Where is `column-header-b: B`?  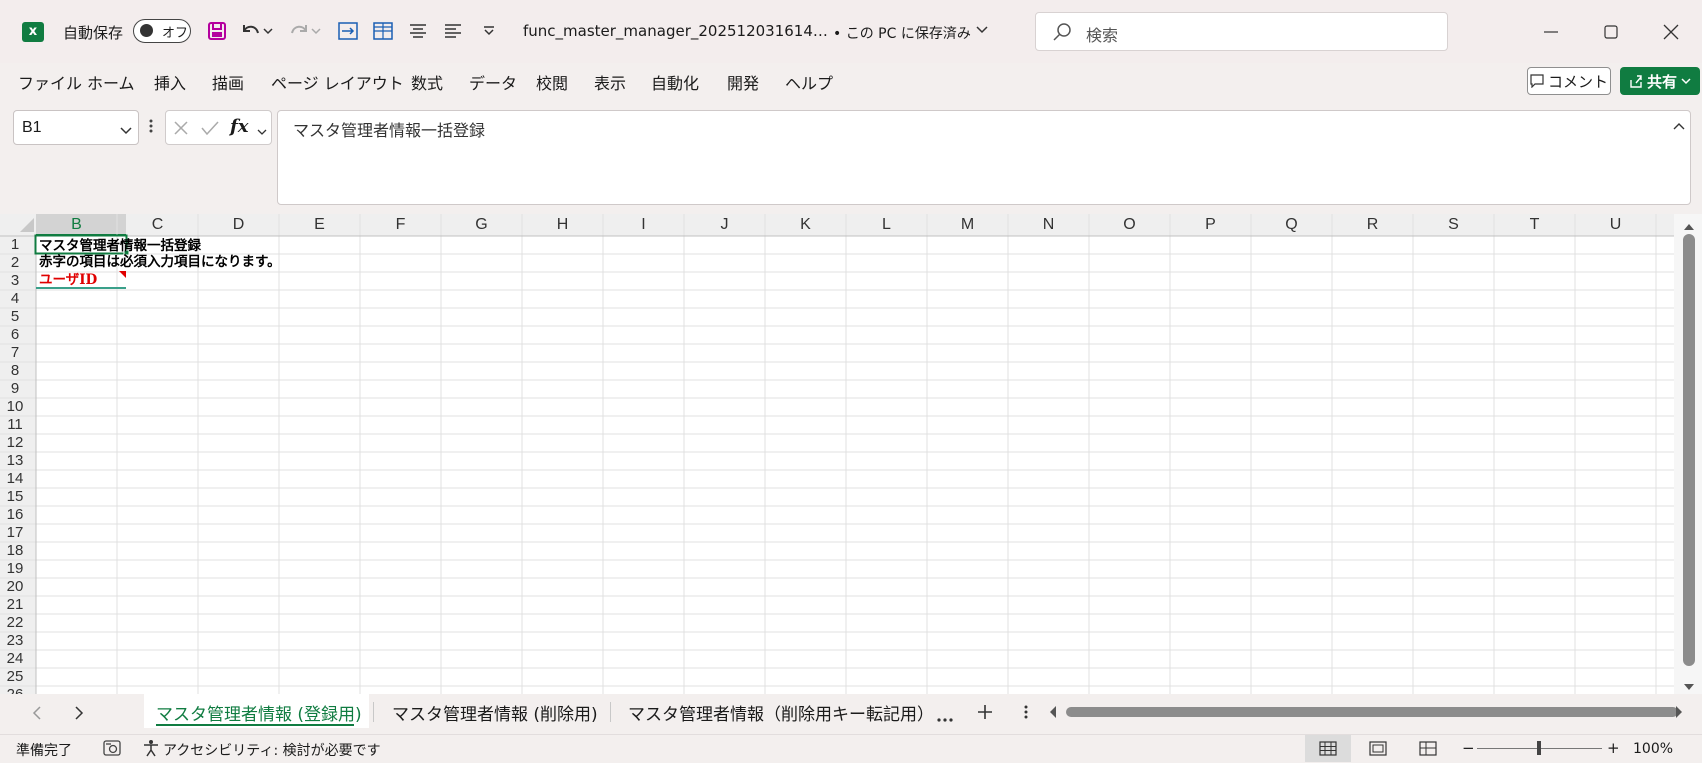 column-header-b: B is located at coordinates (76, 224).